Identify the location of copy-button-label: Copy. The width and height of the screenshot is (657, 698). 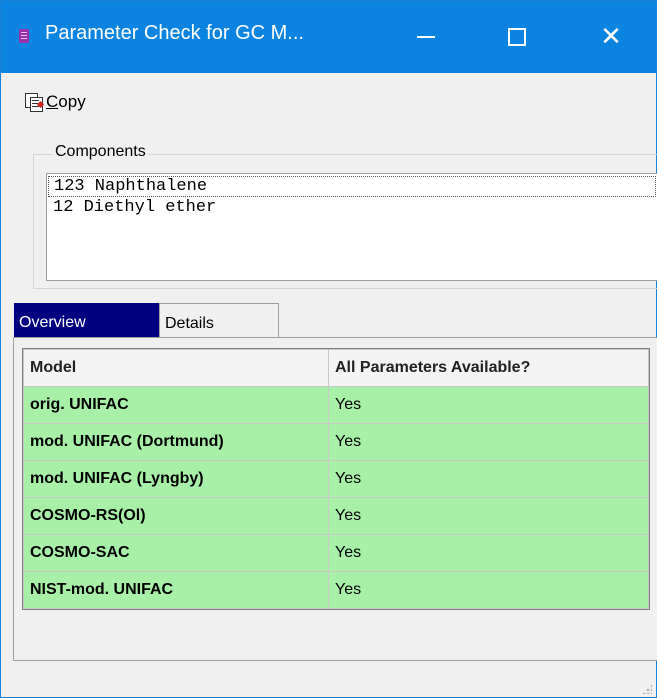
(66, 101).